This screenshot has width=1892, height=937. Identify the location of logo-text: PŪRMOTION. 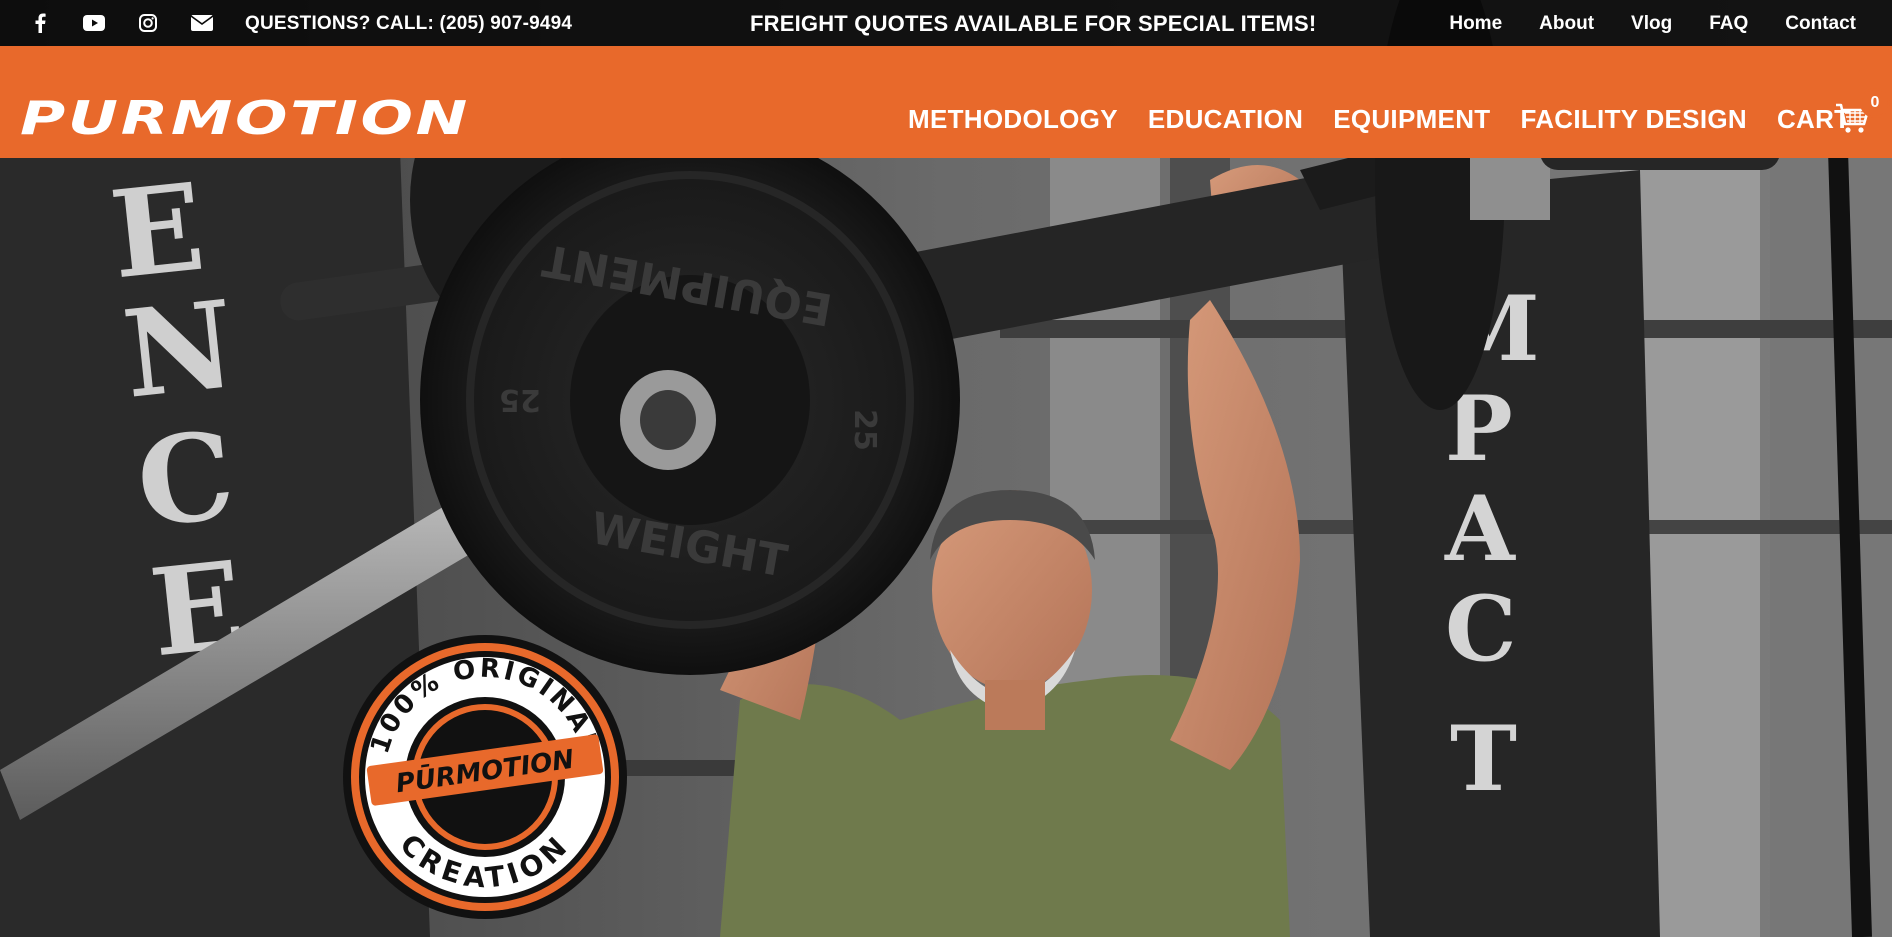
(245, 118).